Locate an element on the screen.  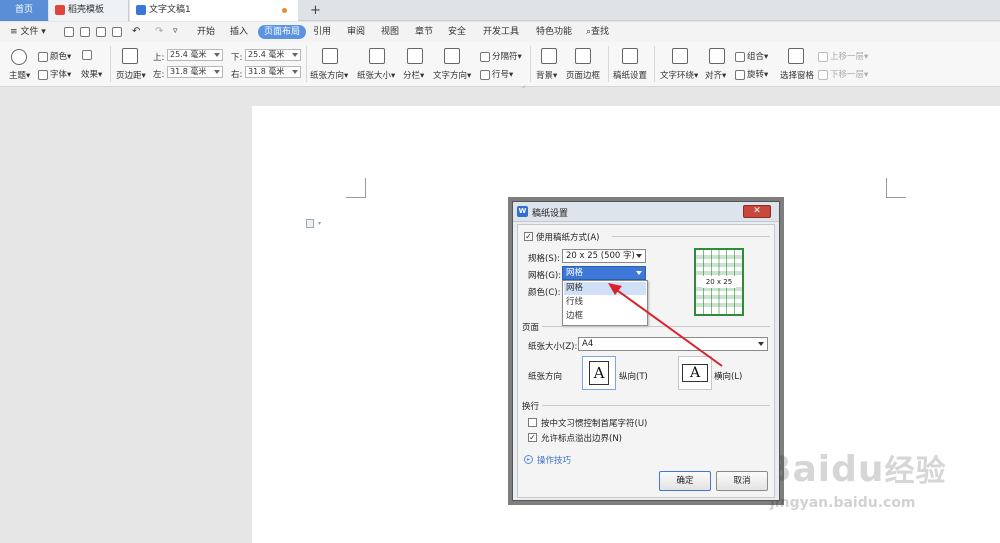
customize-qat-icon: ▿ is located at coordinates (175, 31).